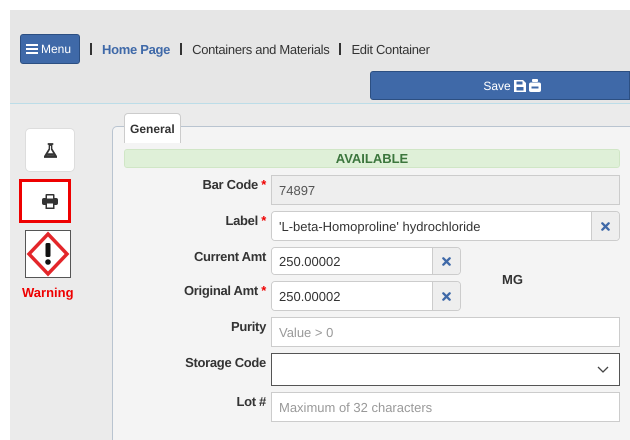 The height and width of the screenshot is (440, 630). I want to click on flask-button, so click(50, 150).